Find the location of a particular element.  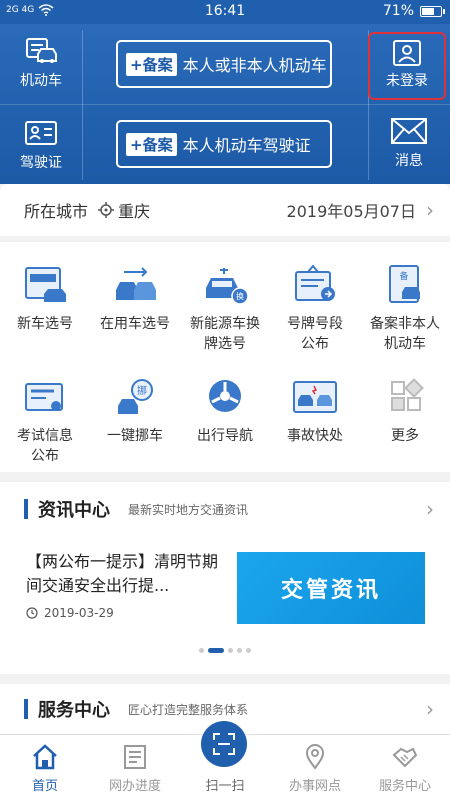

banner2-text: 本人机动车驾驶证 is located at coordinates (246, 145).